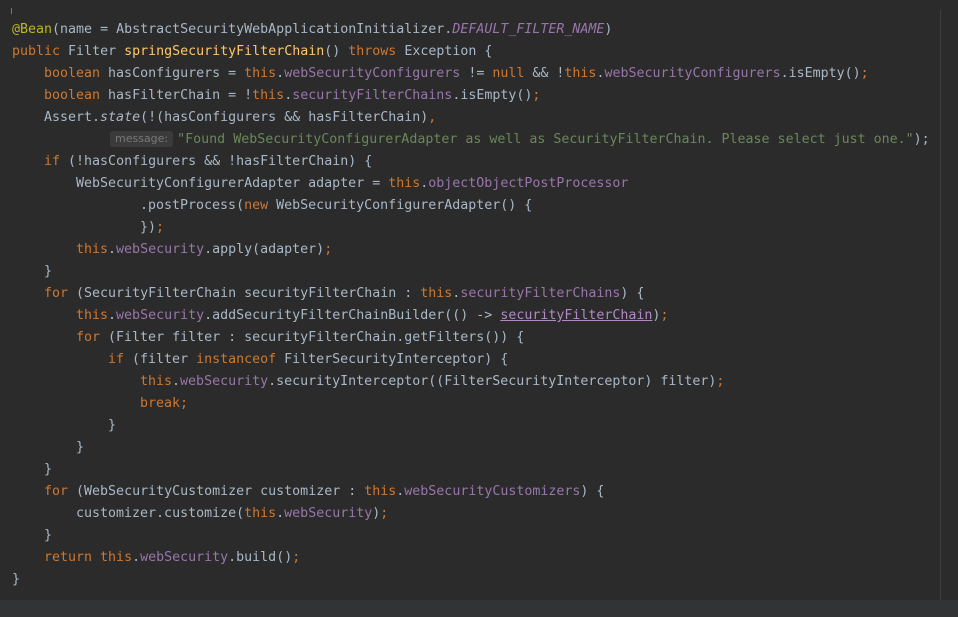 This screenshot has height=617, width=958. Describe the element at coordinates (264, 249) in the screenshot. I see `token: .apply(adapter)` at that location.